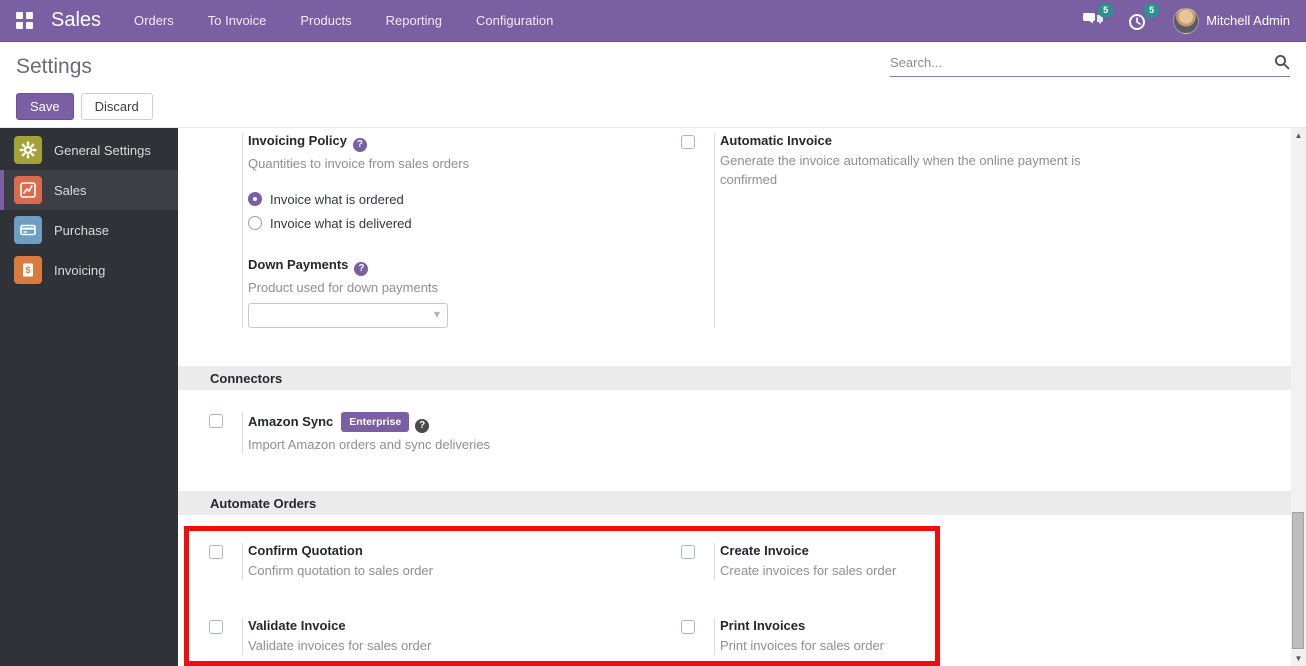 Image resolution: width=1306 pixels, height=666 pixels. I want to click on messages-icon: 5, so click(1097, 17).